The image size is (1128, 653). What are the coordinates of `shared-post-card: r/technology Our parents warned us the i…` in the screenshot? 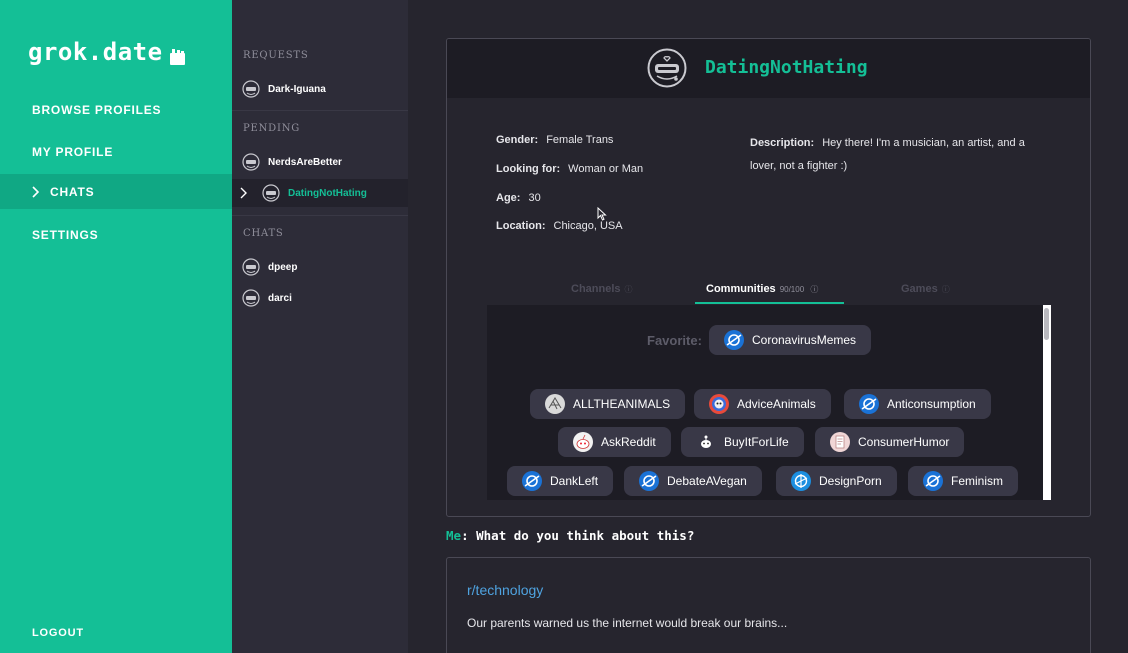 It's located at (768, 605).